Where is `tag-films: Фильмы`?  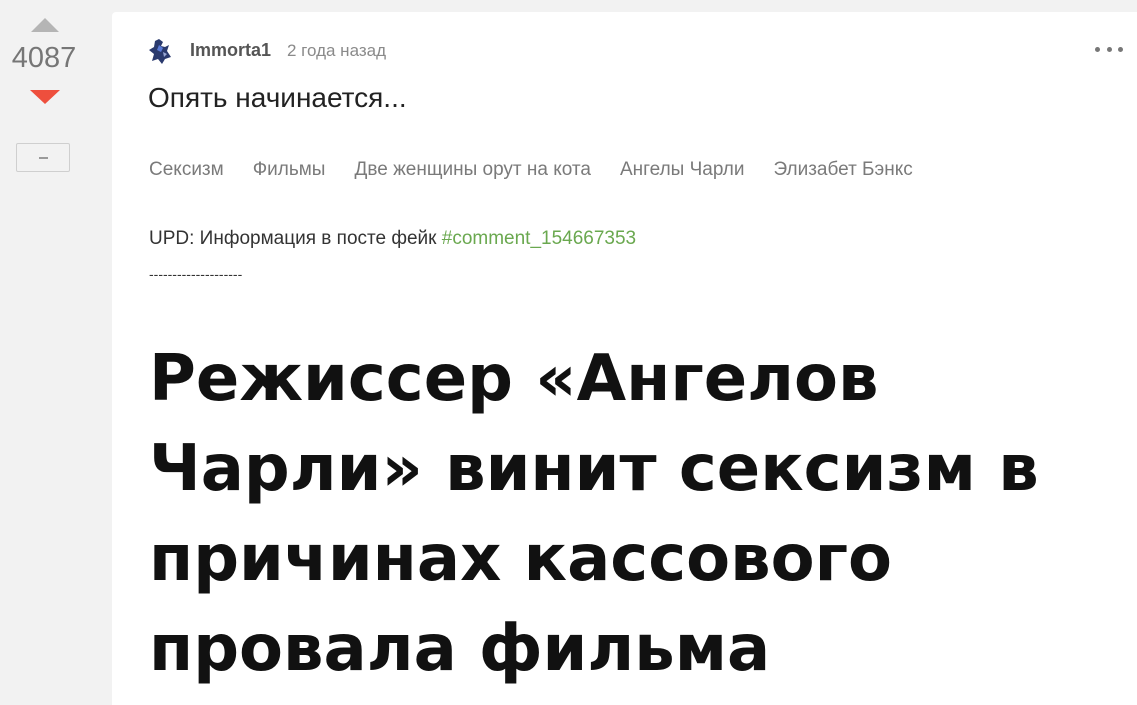
tag-films: Фильмы is located at coordinates (289, 170).